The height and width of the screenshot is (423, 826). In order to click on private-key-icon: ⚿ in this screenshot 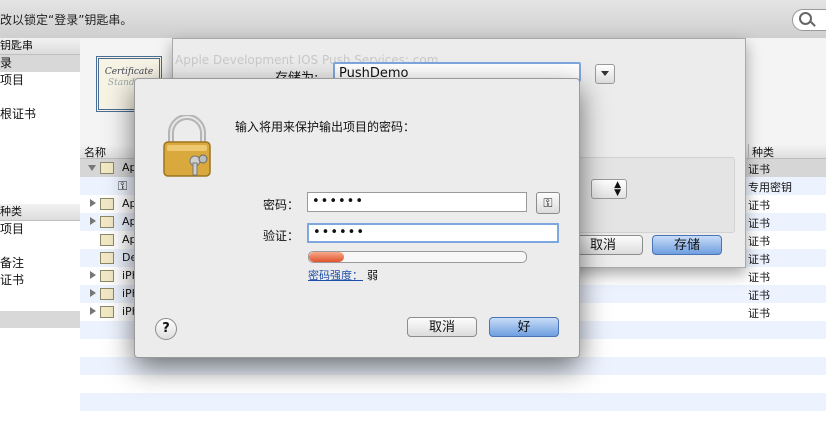, I will do `click(123, 186)`.